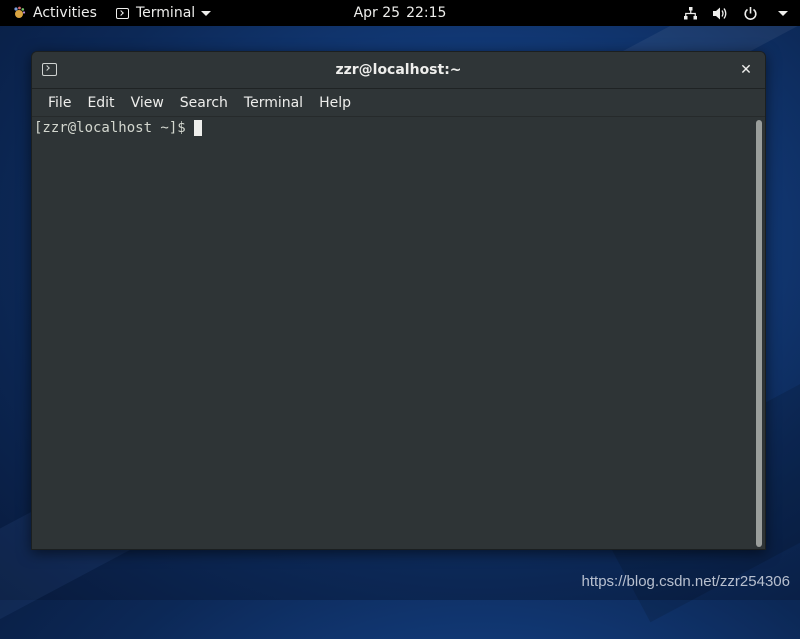  I want to click on text-cursor, so click(198, 128).